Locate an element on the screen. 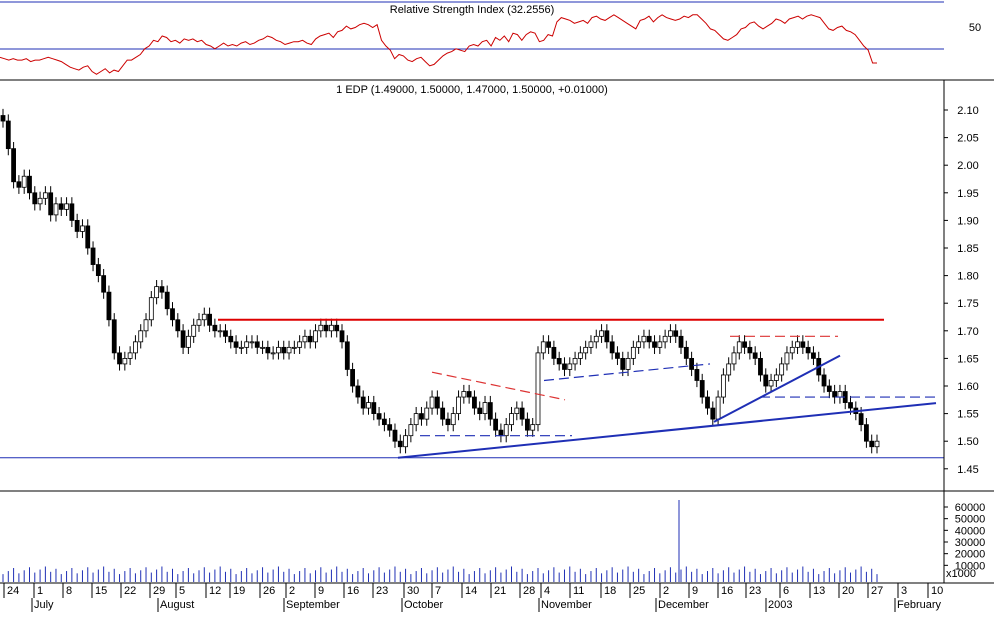 This screenshot has height=622, width=994. volume-ytick-label: 60000 is located at coordinates (970, 508).